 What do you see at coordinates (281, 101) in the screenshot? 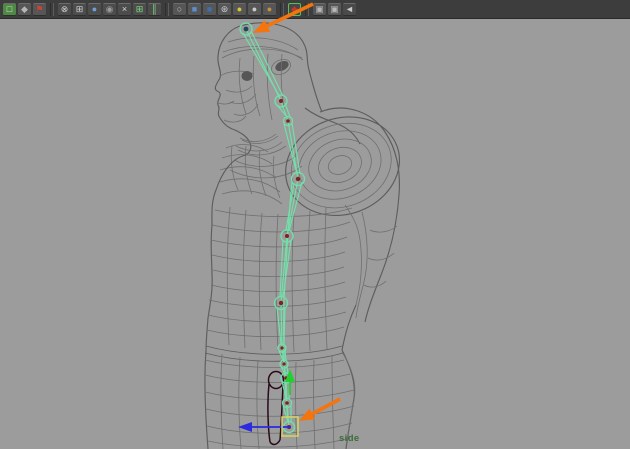
I see `joint-neck` at bounding box center [281, 101].